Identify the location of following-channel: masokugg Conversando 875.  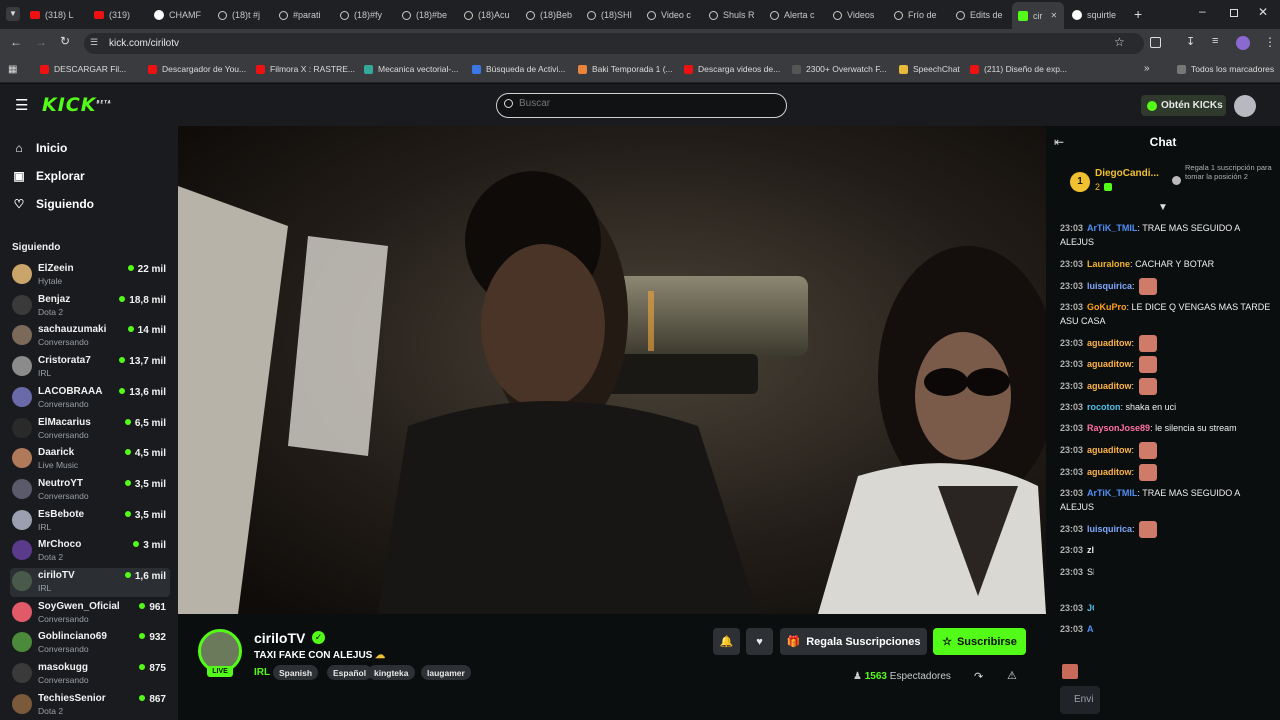
(90, 674).